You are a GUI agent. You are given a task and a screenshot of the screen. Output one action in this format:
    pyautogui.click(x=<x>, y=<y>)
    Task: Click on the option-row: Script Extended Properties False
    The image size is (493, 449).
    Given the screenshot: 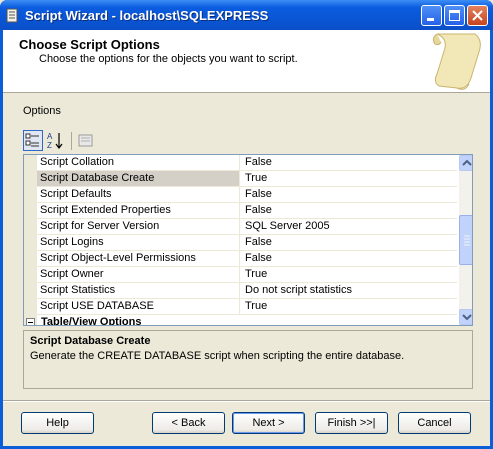 What is the action you would take?
    pyautogui.click(x=247, y=211)
    